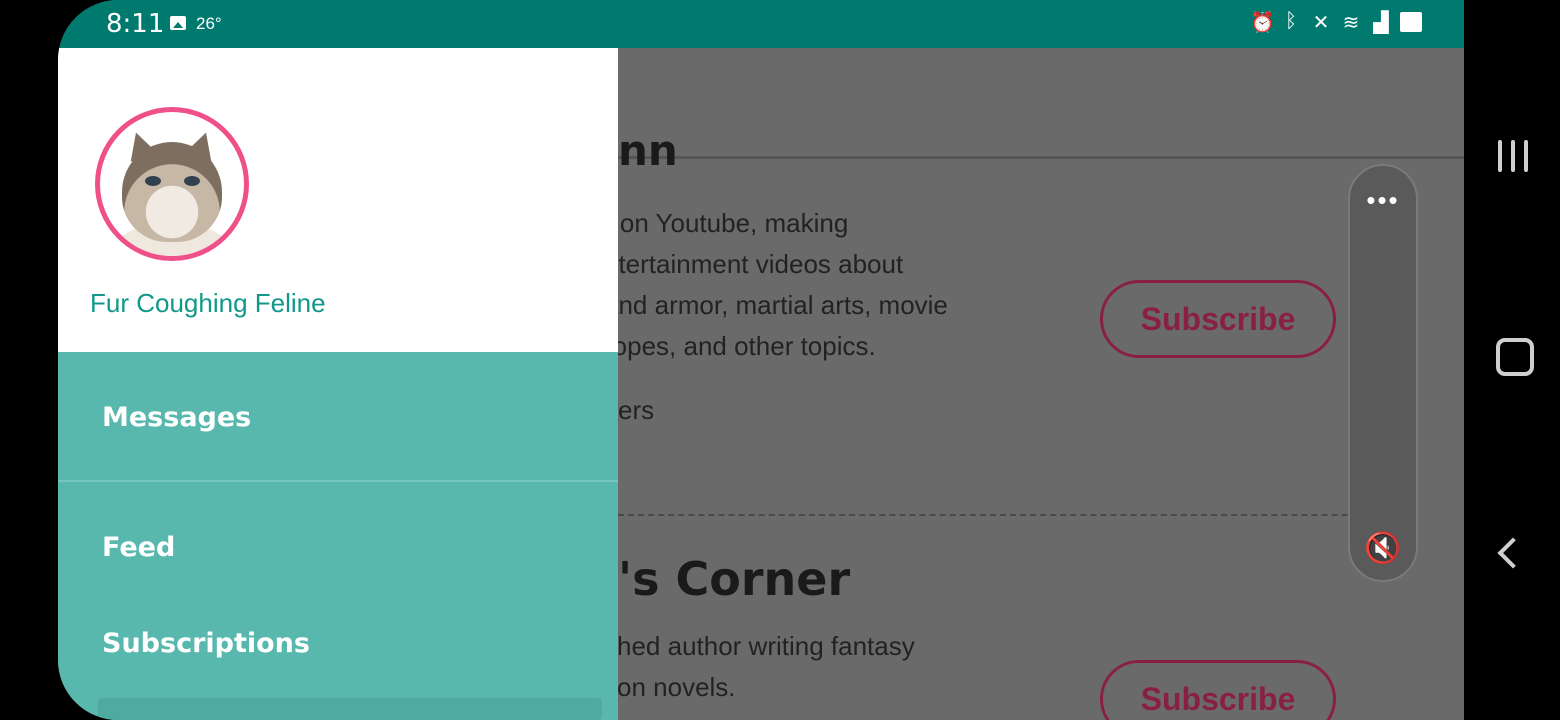 The height and width of the screenshot is (720, 1560). What do you see at coordinates (135, 24) in the screenshot?
I see `status-time: 8:11` at bounding box center [135, 24].